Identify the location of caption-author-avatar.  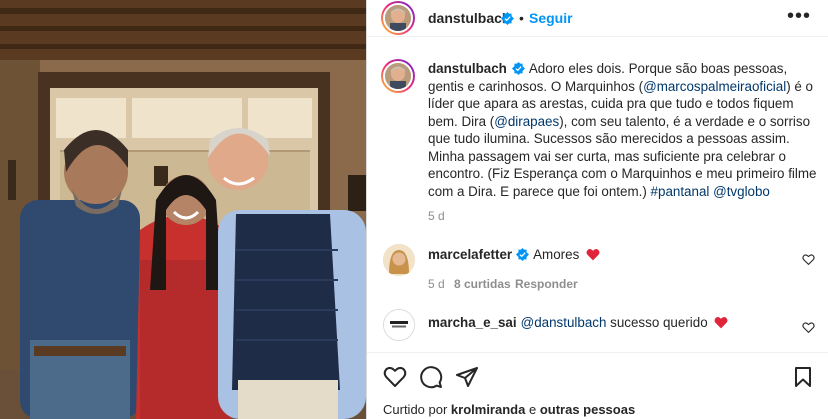
(398, 76).